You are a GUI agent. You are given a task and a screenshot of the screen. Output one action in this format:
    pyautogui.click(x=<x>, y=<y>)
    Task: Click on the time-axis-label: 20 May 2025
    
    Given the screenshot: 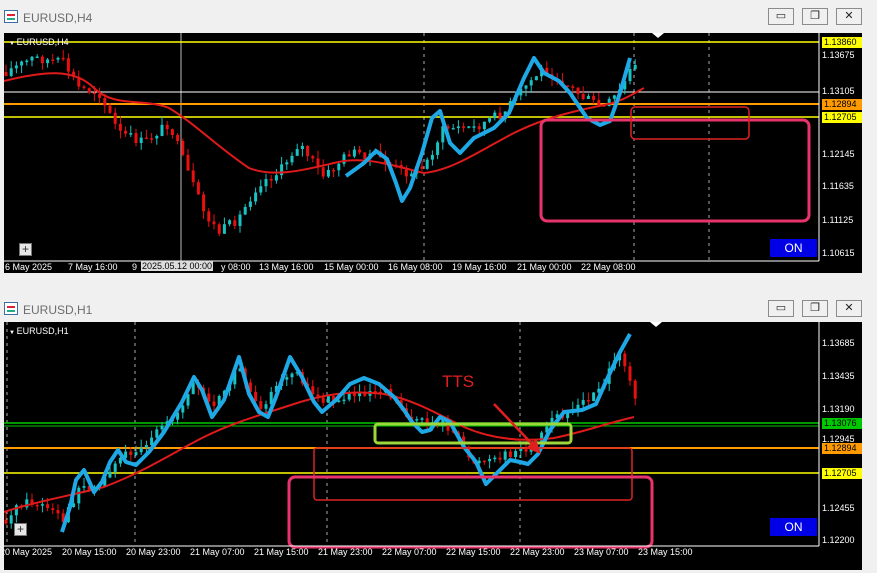 What is the action you would take?
    pyautogui.click(x=28, y=552)
    